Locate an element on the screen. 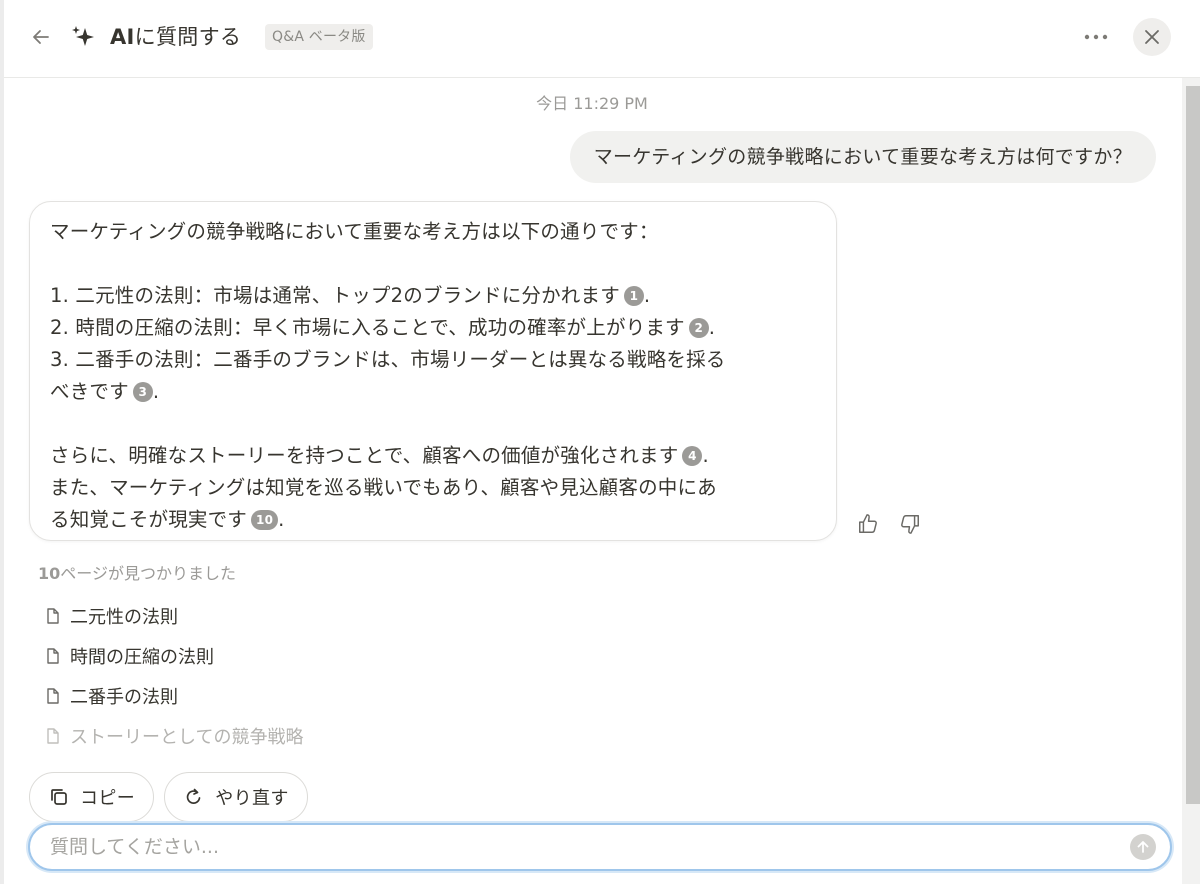 This screenshot has width=1200, height=884. citation-badge: 1 is located at coordinates (633, 295).